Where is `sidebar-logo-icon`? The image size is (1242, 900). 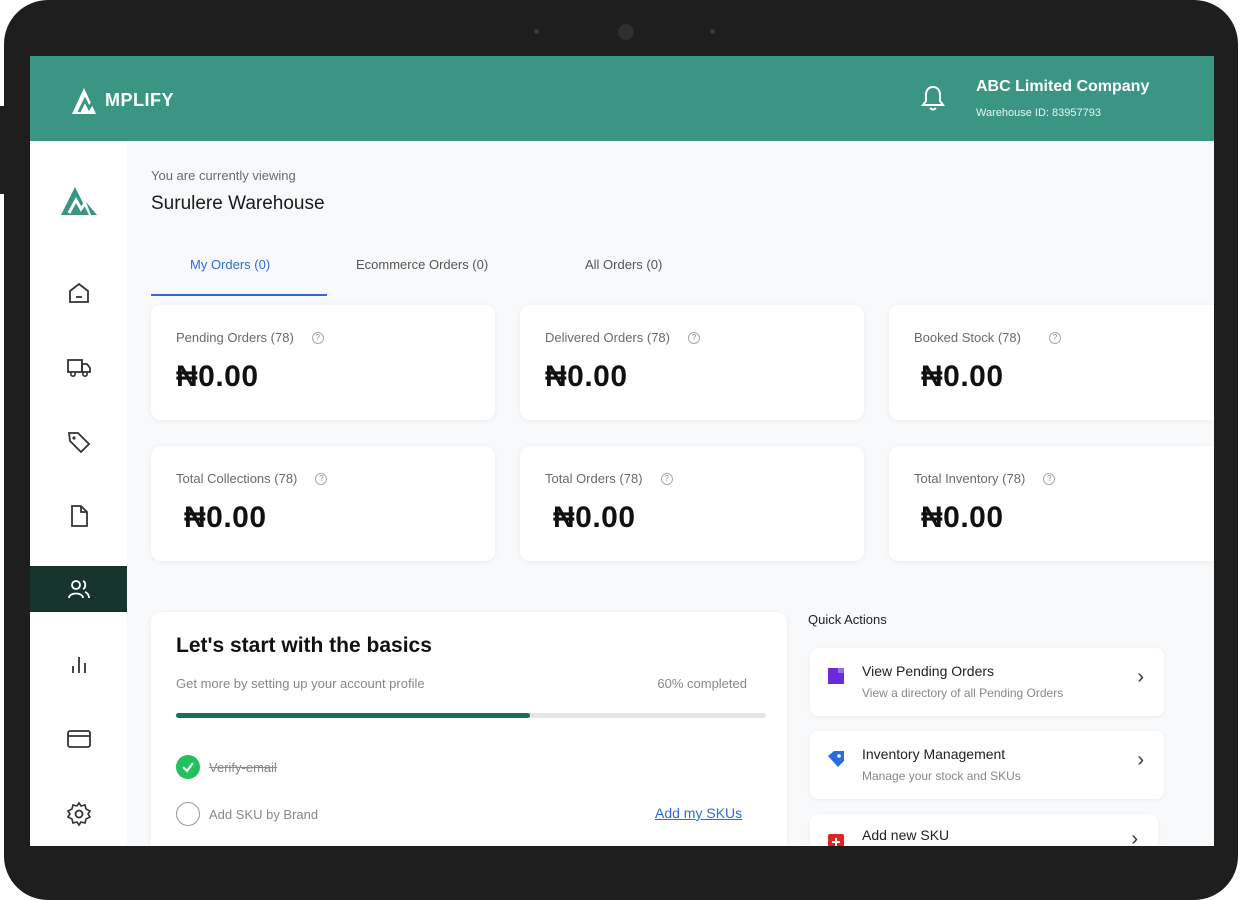
sidebar-logo-icon is located at coordinates (79, 200).